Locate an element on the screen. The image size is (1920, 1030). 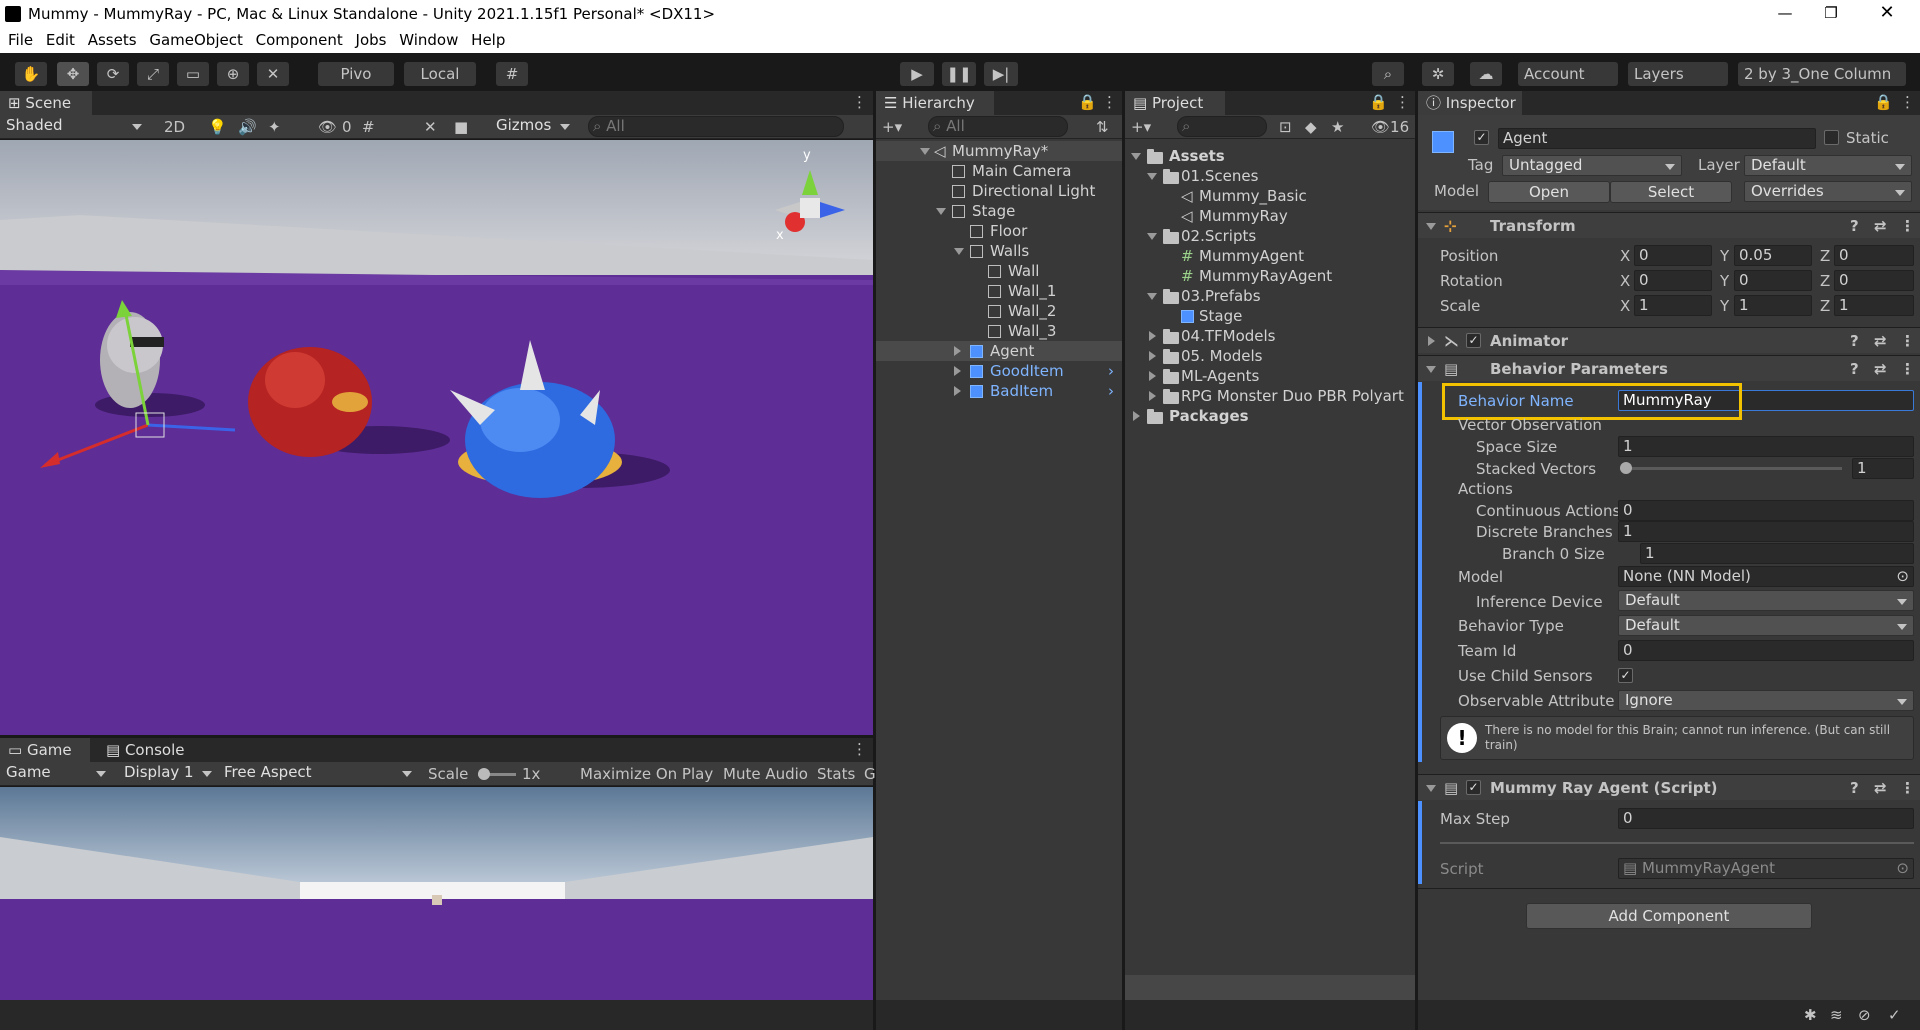
step-button: ▶| is located at coordinates (1001, 74).